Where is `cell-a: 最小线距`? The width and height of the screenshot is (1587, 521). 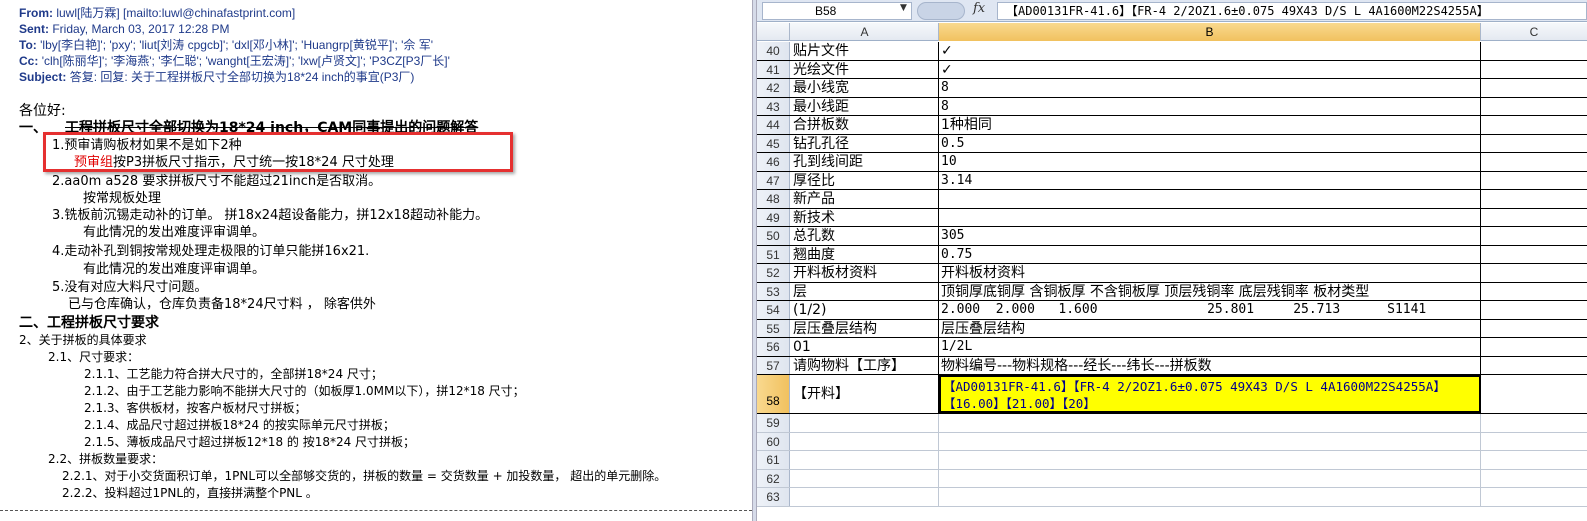
cell-a: 最小线距 is located at coordinates (865, 106).